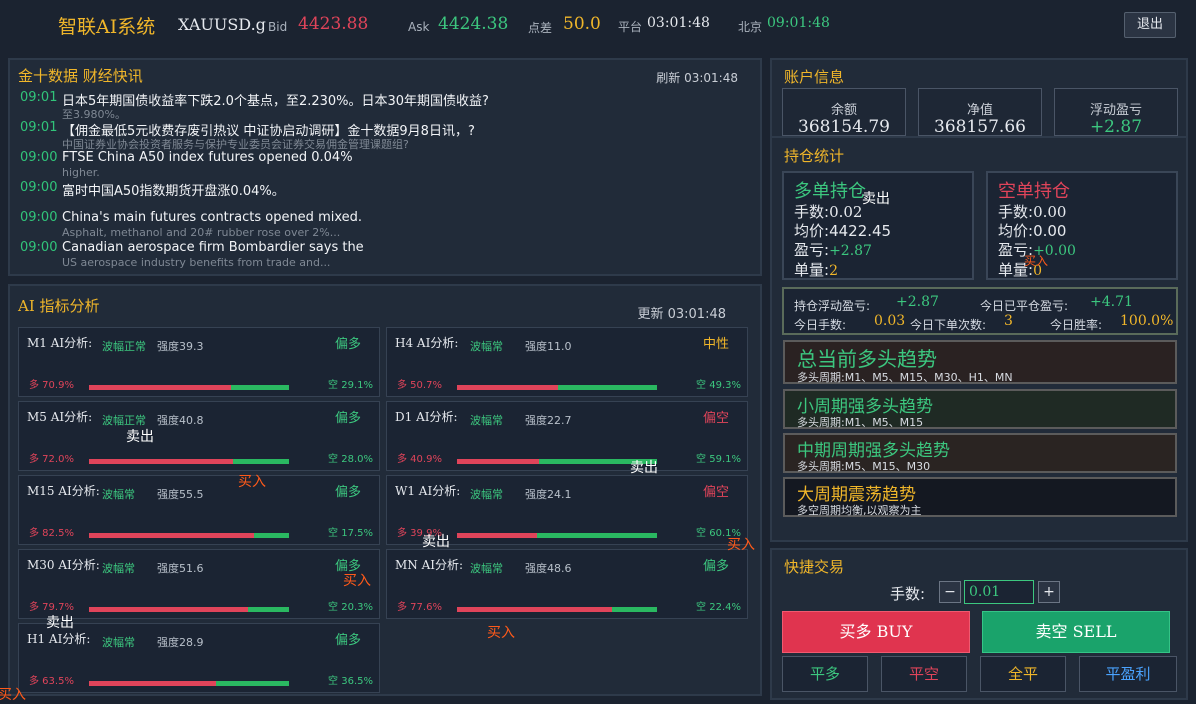 The width and height of the screenshot is (1196, 704). What do you see at coordinates (199, 436) in the screenshot?
I see `ai-card: M5 AI分析: 波幅正常 强度40.8 偏多多 72.0% 空 28.0%` at bounding box center [199, 436].